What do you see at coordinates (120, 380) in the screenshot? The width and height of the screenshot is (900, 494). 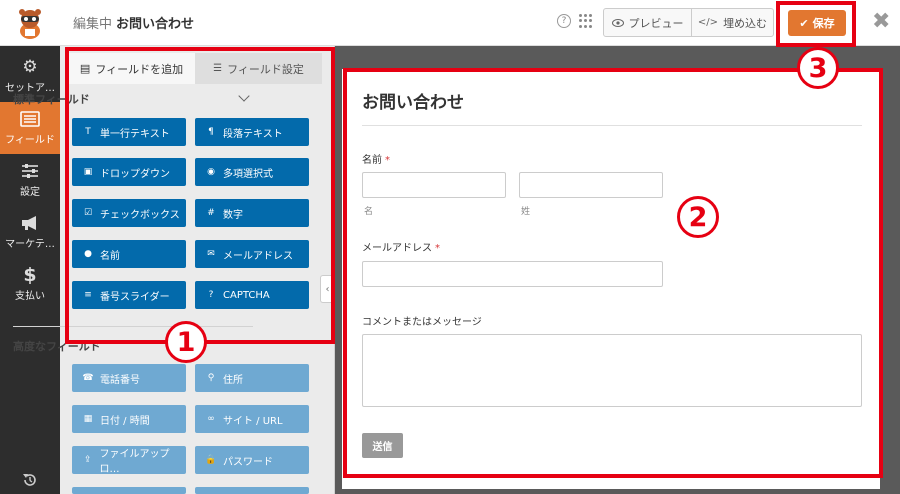 I see `field-button-label: 電話番号` at bounding box center [120, 380].